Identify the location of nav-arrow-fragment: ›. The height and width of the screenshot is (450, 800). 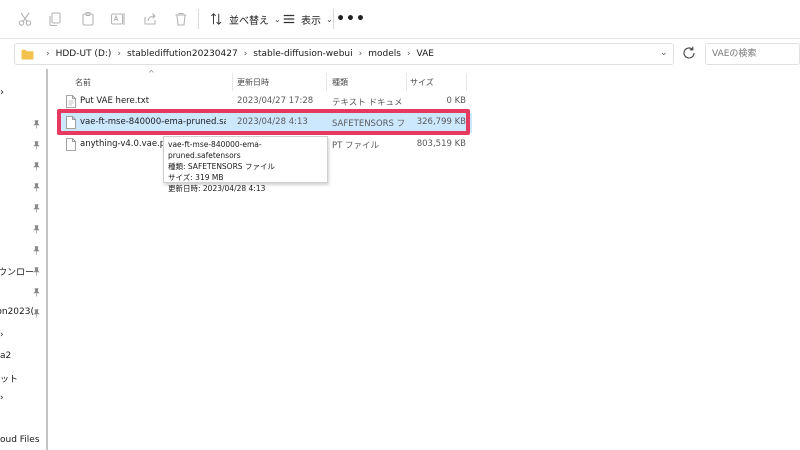
(2, 92).